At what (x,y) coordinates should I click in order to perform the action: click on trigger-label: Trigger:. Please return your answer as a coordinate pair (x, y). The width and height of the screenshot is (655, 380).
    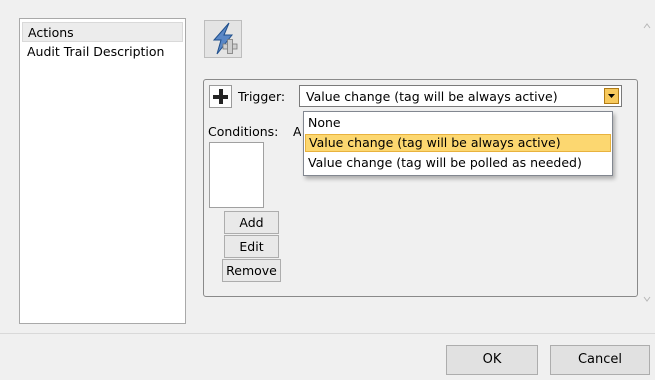
    Looking at the image, I should click on (262, 96).